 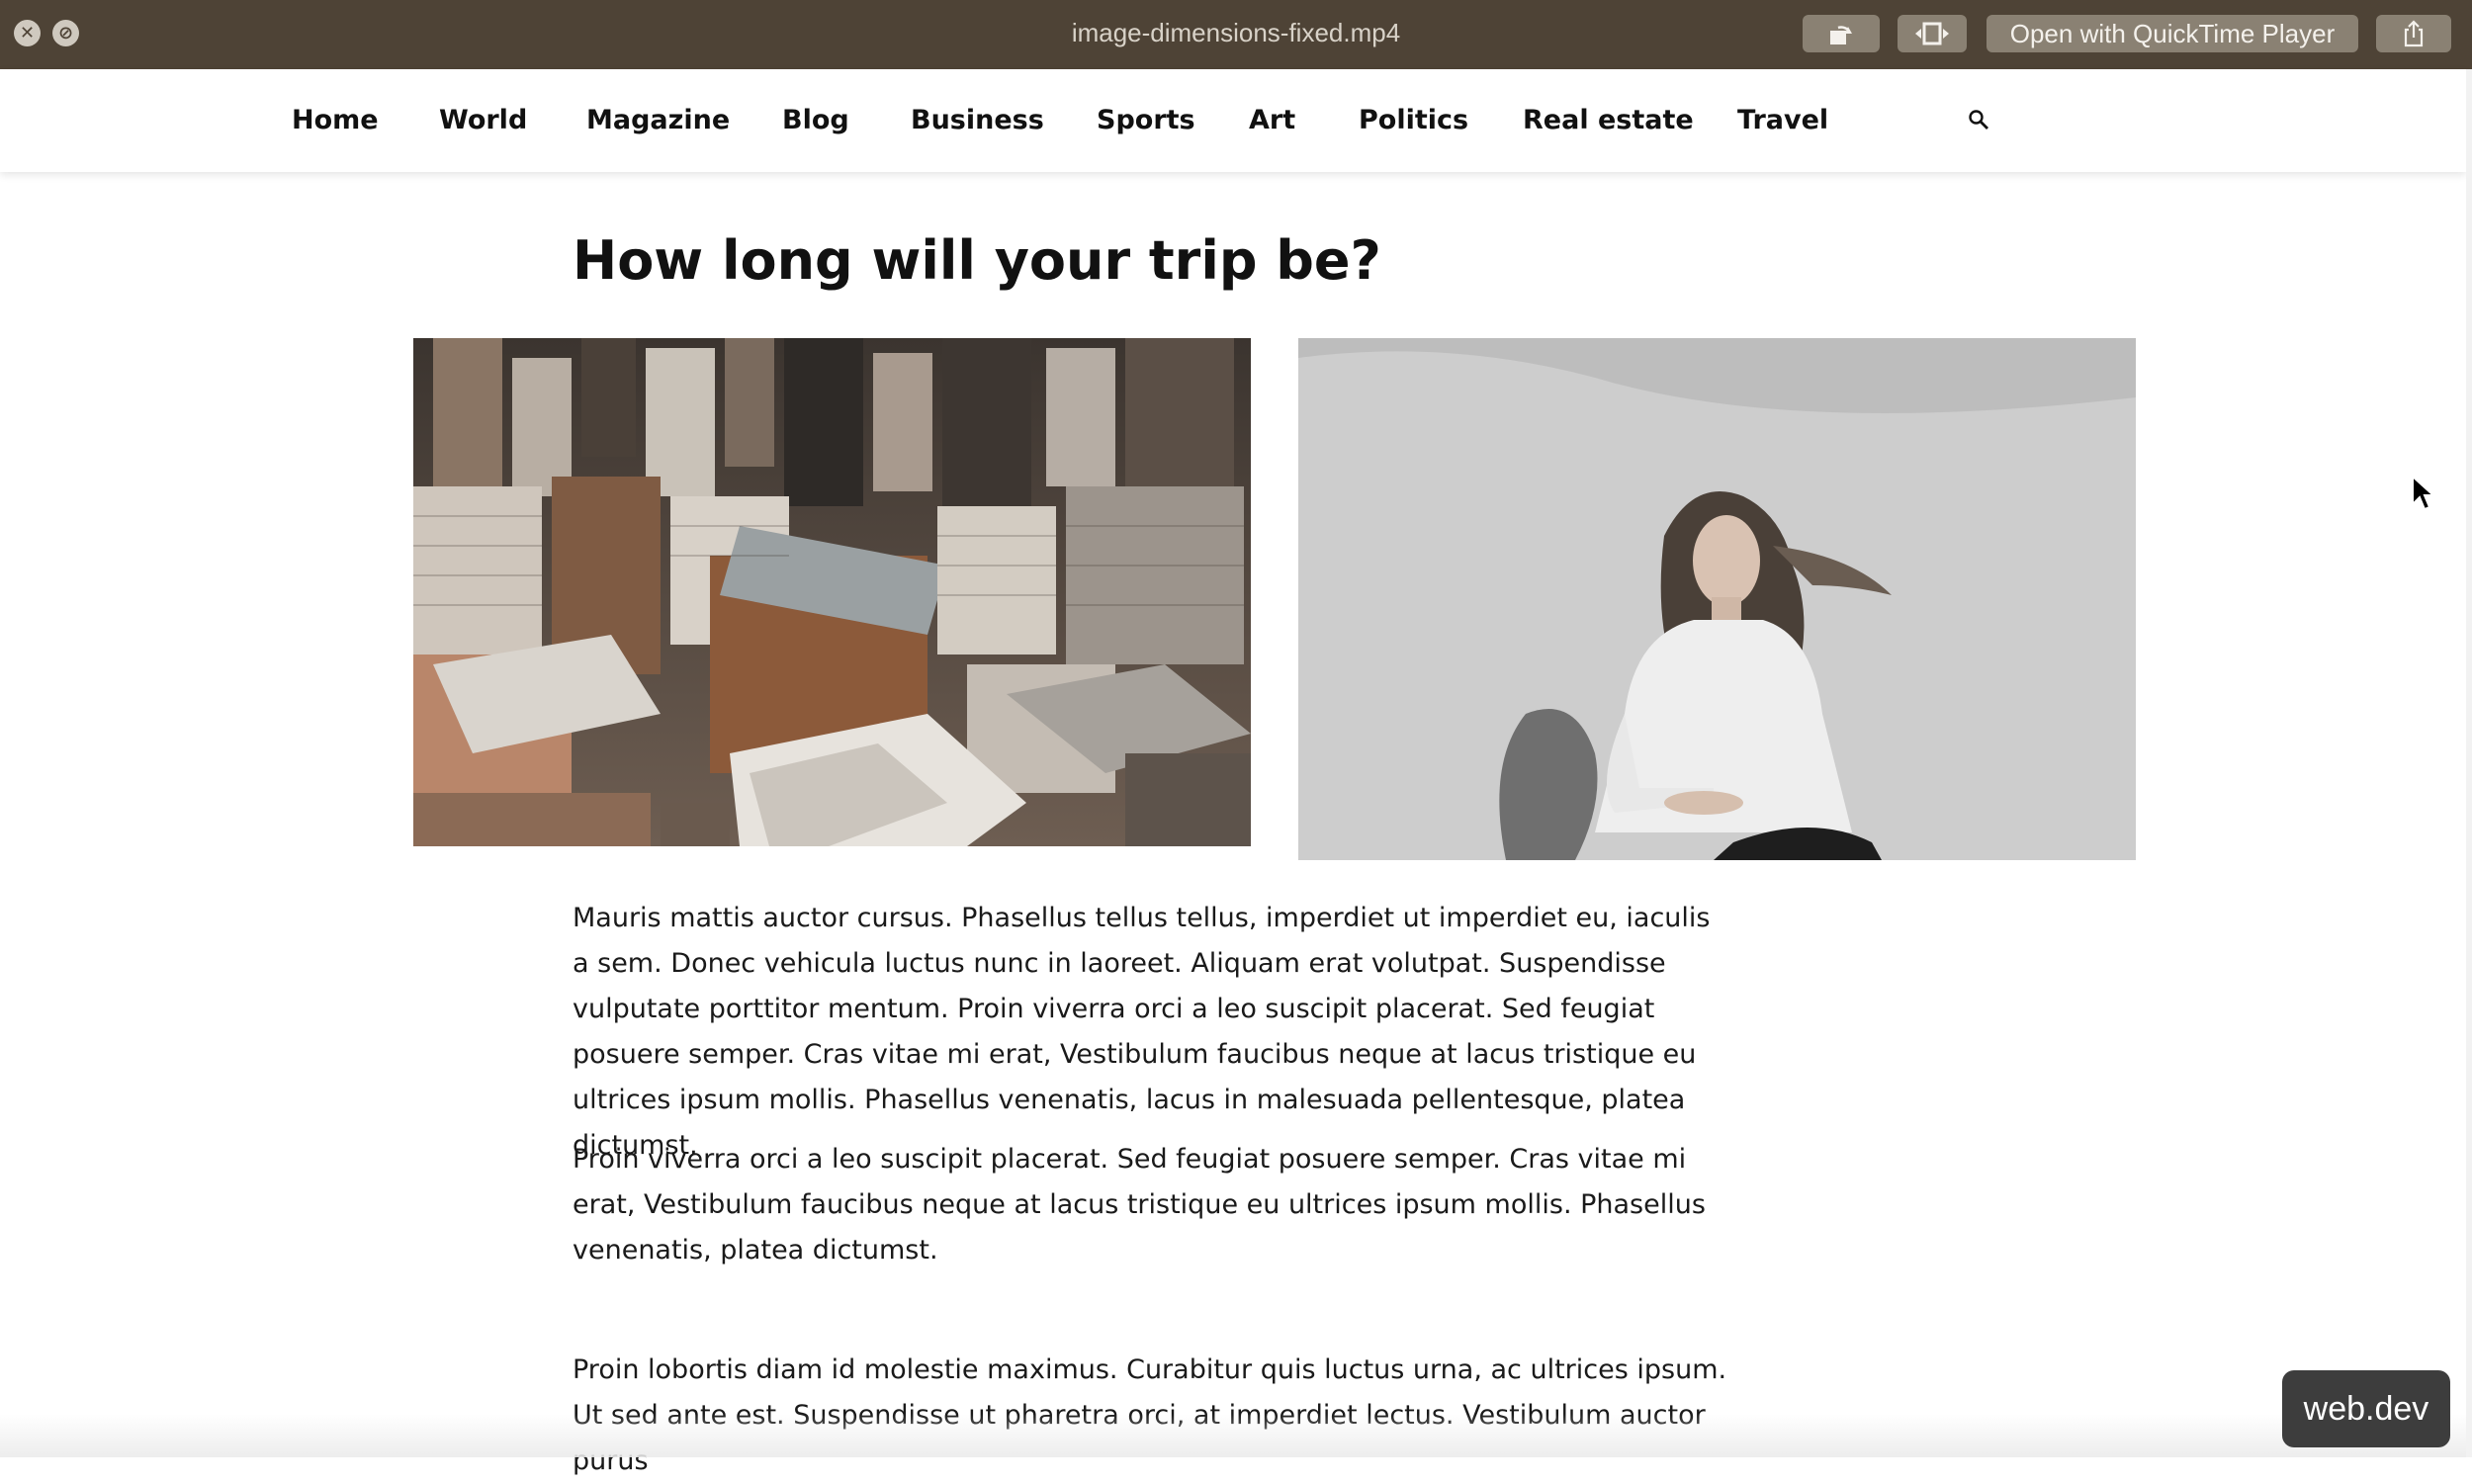 I want to click on scrollbar-track, so click(x=2469, y=763).